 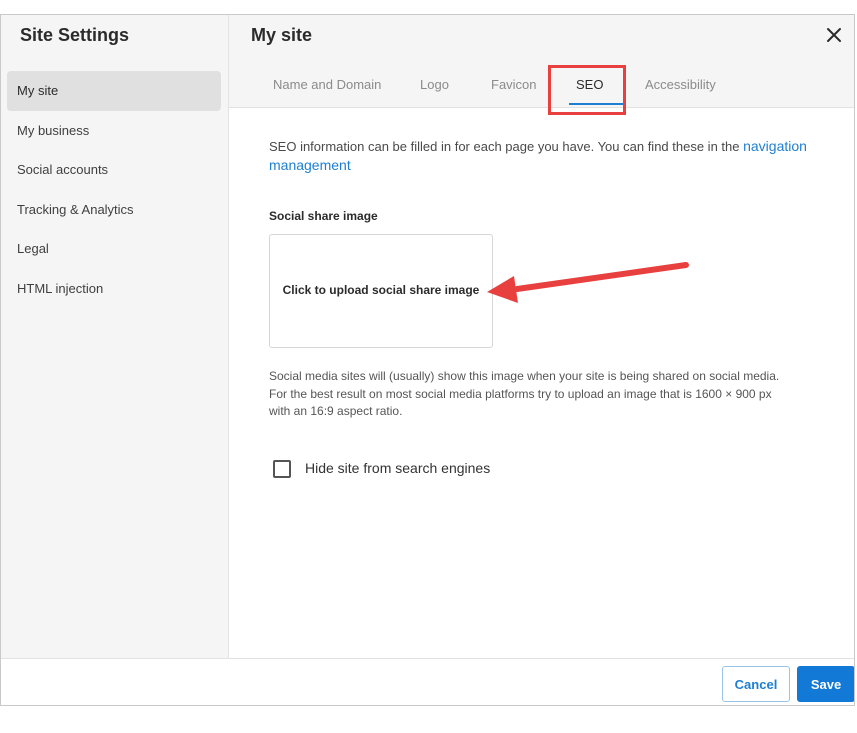 What do you see at coordinates (114, 170) in the screenshot?
I see `sidebar-item-social-accounts: Social accounts` at bounding box center [114, 170].